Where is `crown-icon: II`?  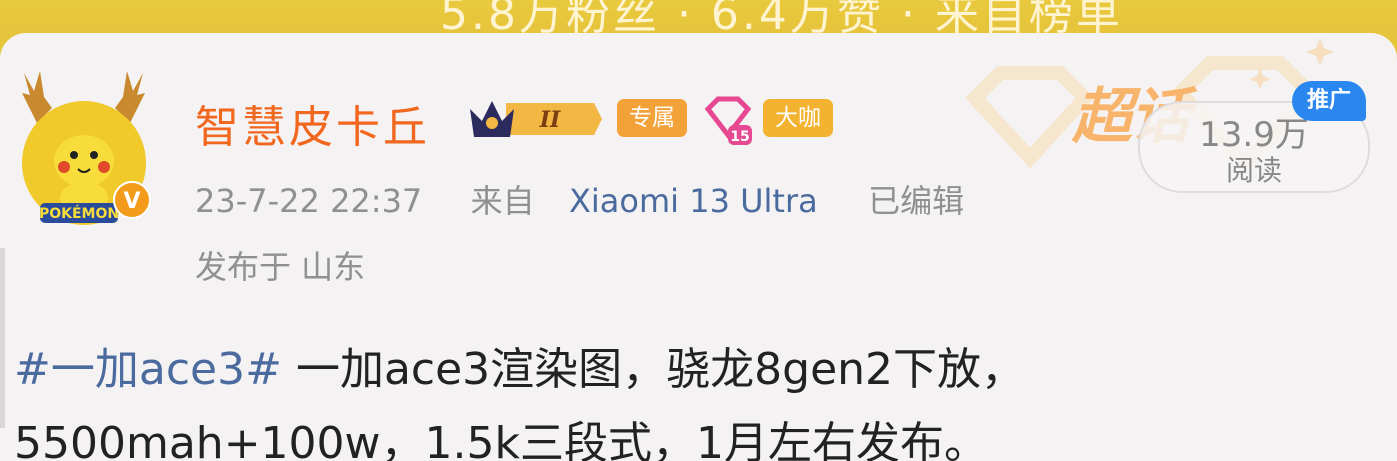
crown-icon: II is located at coordinates (535, 119).